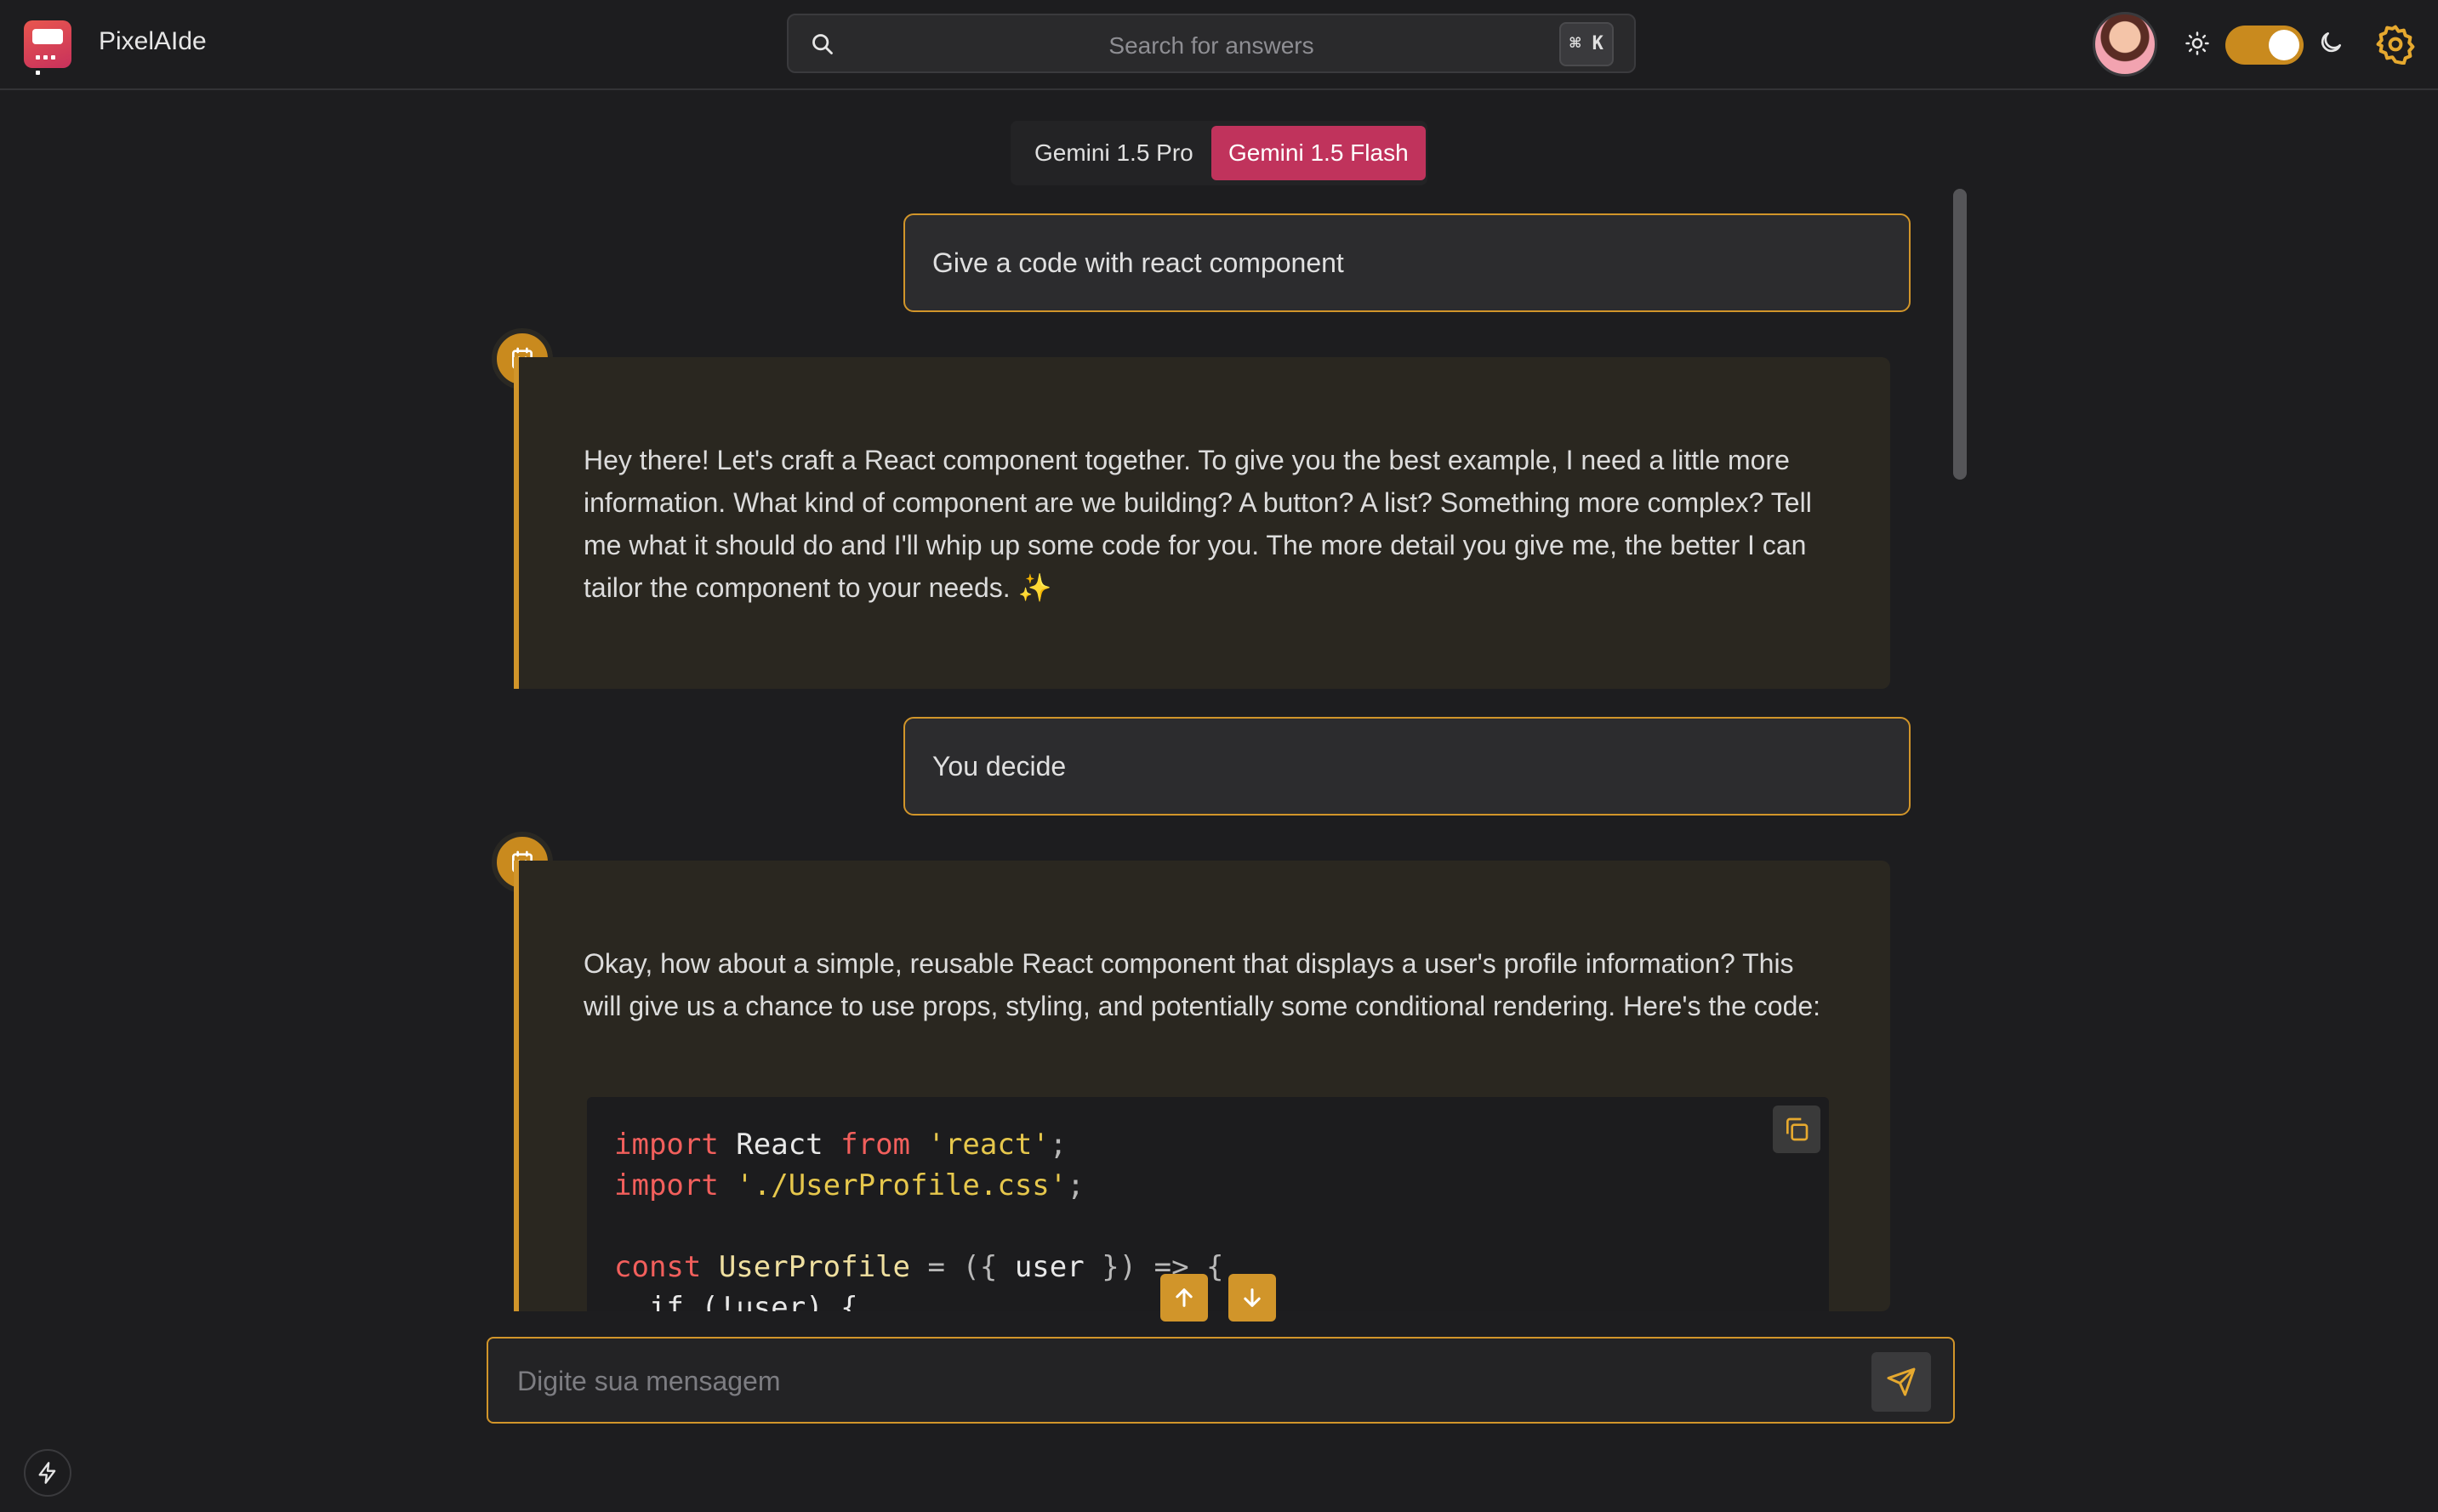 The width and height of the screenshot is (2438, 1512). I want to click on logo-icon, so click(47, 47).